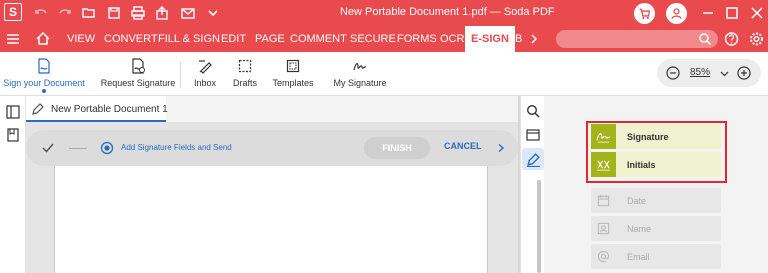 Image resolution: width=768 pixels, height=273 pixels. I want to click on window-title: New Portable Document 1.pdf — Soda PDF, so click(447, 12).